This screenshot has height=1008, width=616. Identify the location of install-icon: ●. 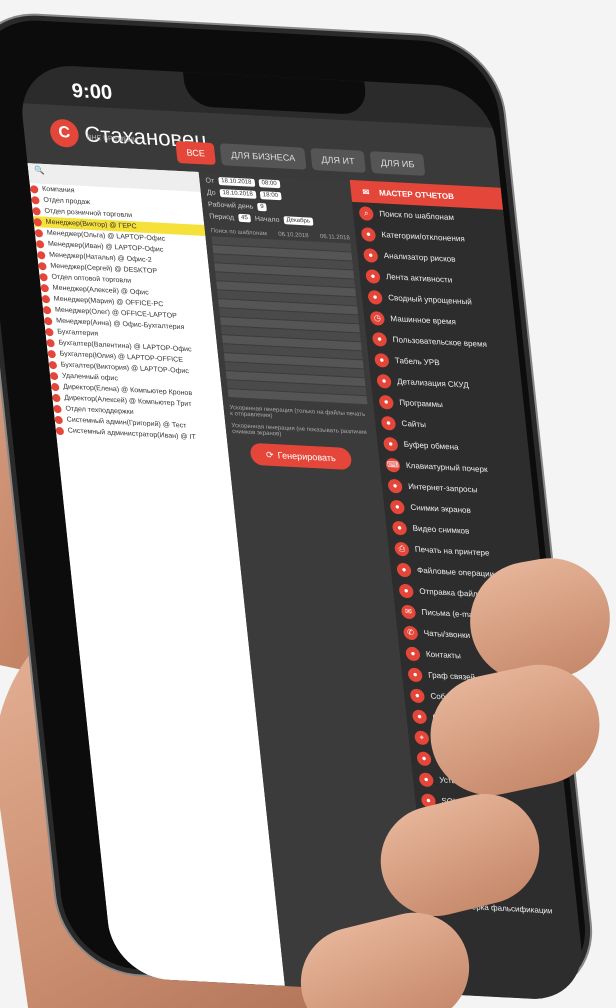
(426, 779).